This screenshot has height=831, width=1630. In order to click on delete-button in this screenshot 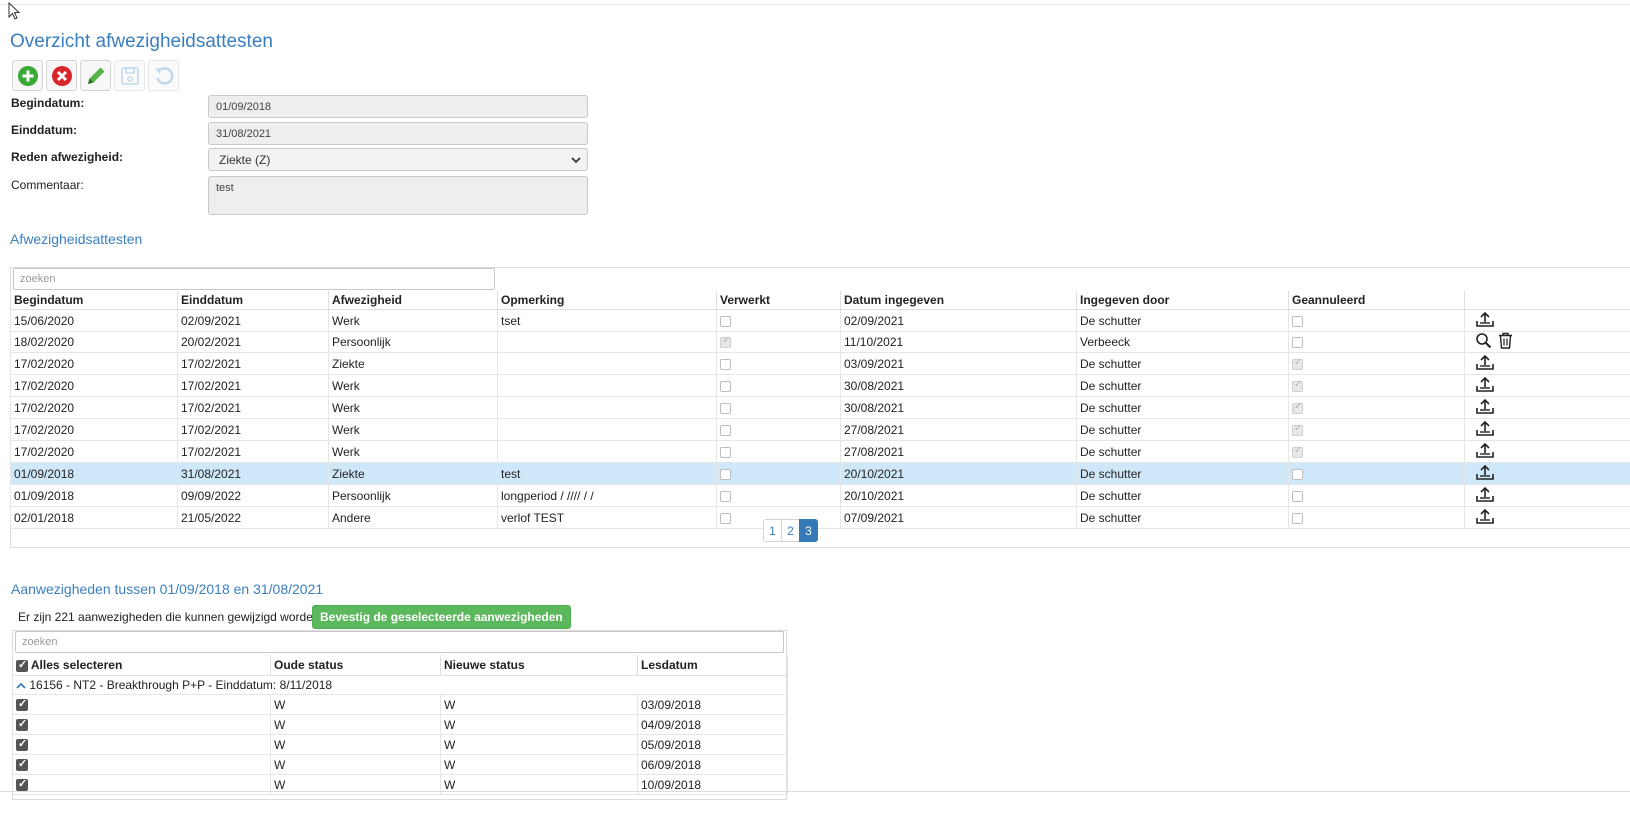, I will do `click(61, 75)`.